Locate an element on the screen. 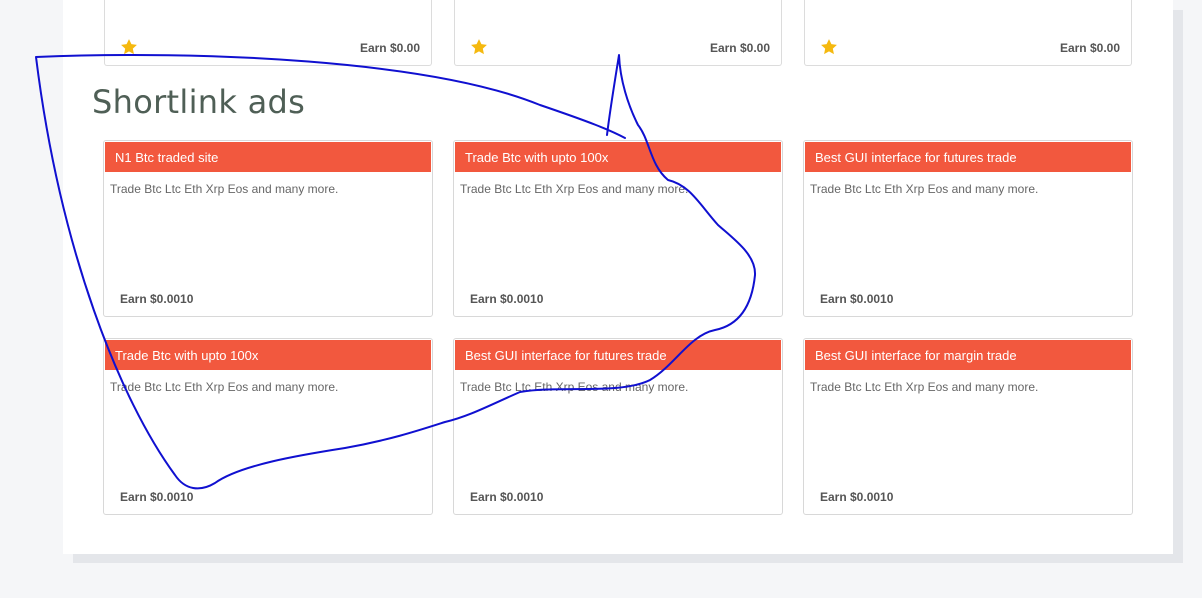  ad-title: N1 Btc traded site is located at coordinates (268, 157).